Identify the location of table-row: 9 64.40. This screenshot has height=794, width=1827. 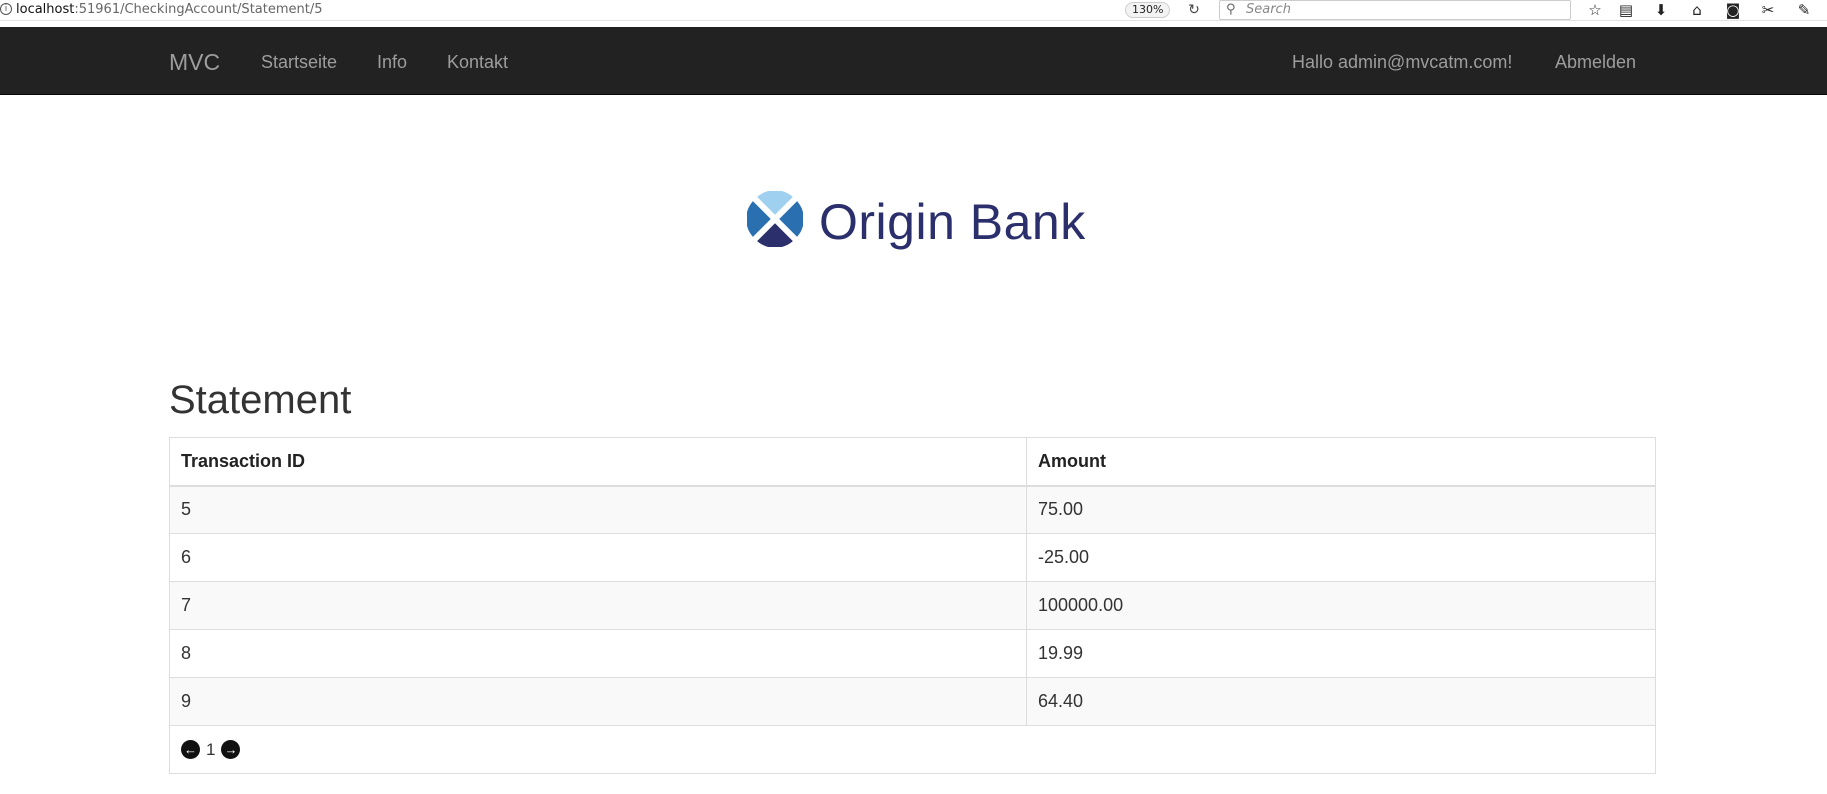
(912, 701).